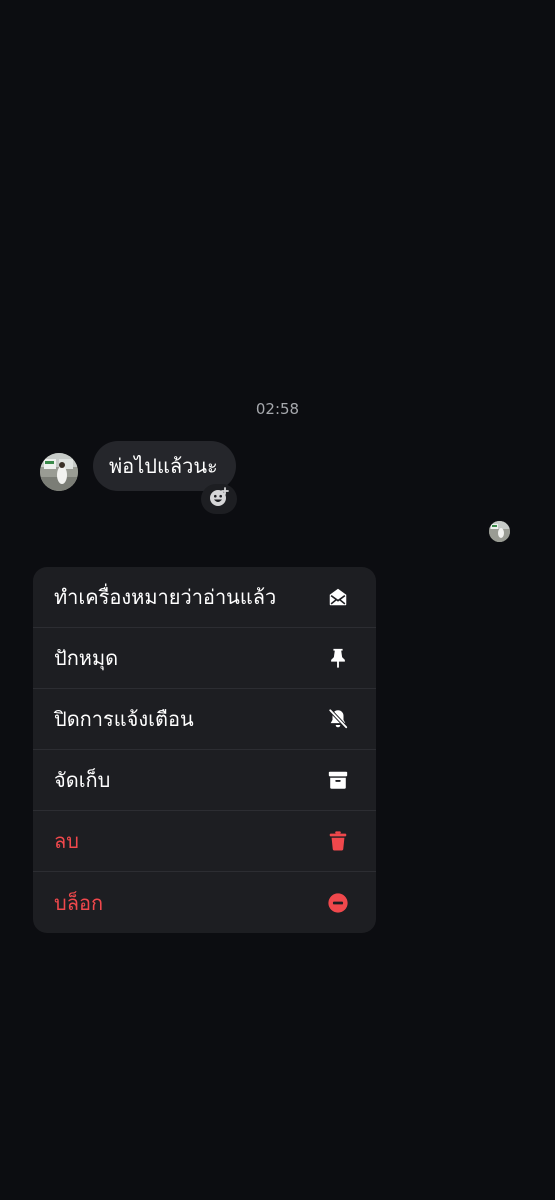 The image size is (555, 1200). I want to click on block-menu-item: บล็อก, so click(204, 902).